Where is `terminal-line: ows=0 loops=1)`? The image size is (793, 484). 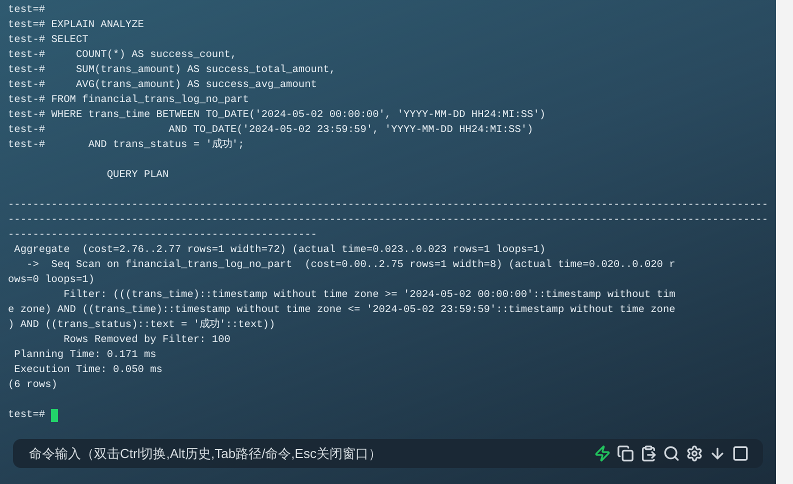 terminal-line: ows=0 loops=1) is located at coordinates (51, 280).